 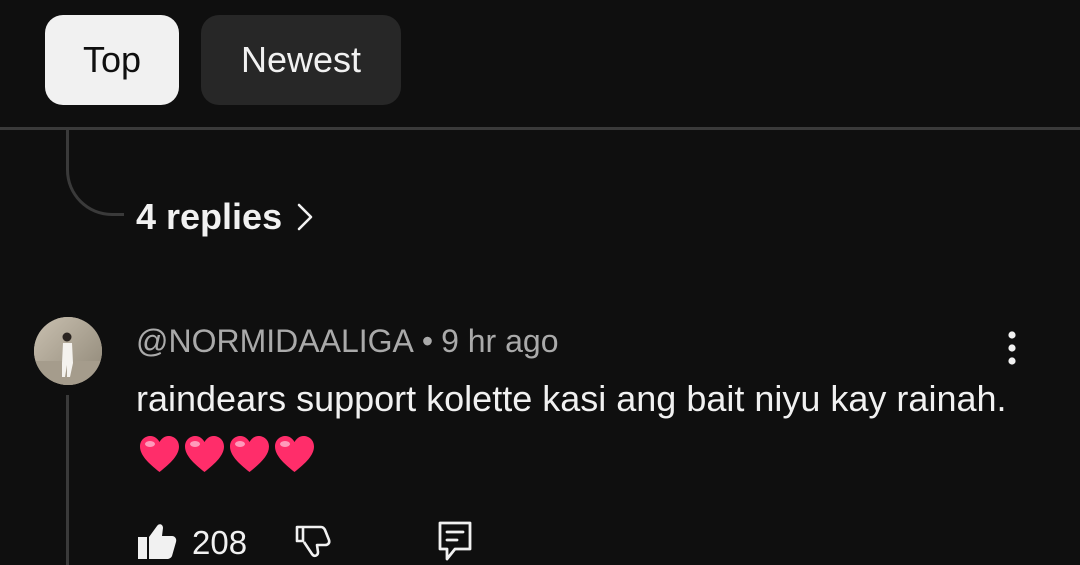 What do you see at coordinates (540, 128) in the screenshot?
I see `divider` at bounding box center [540, 128].